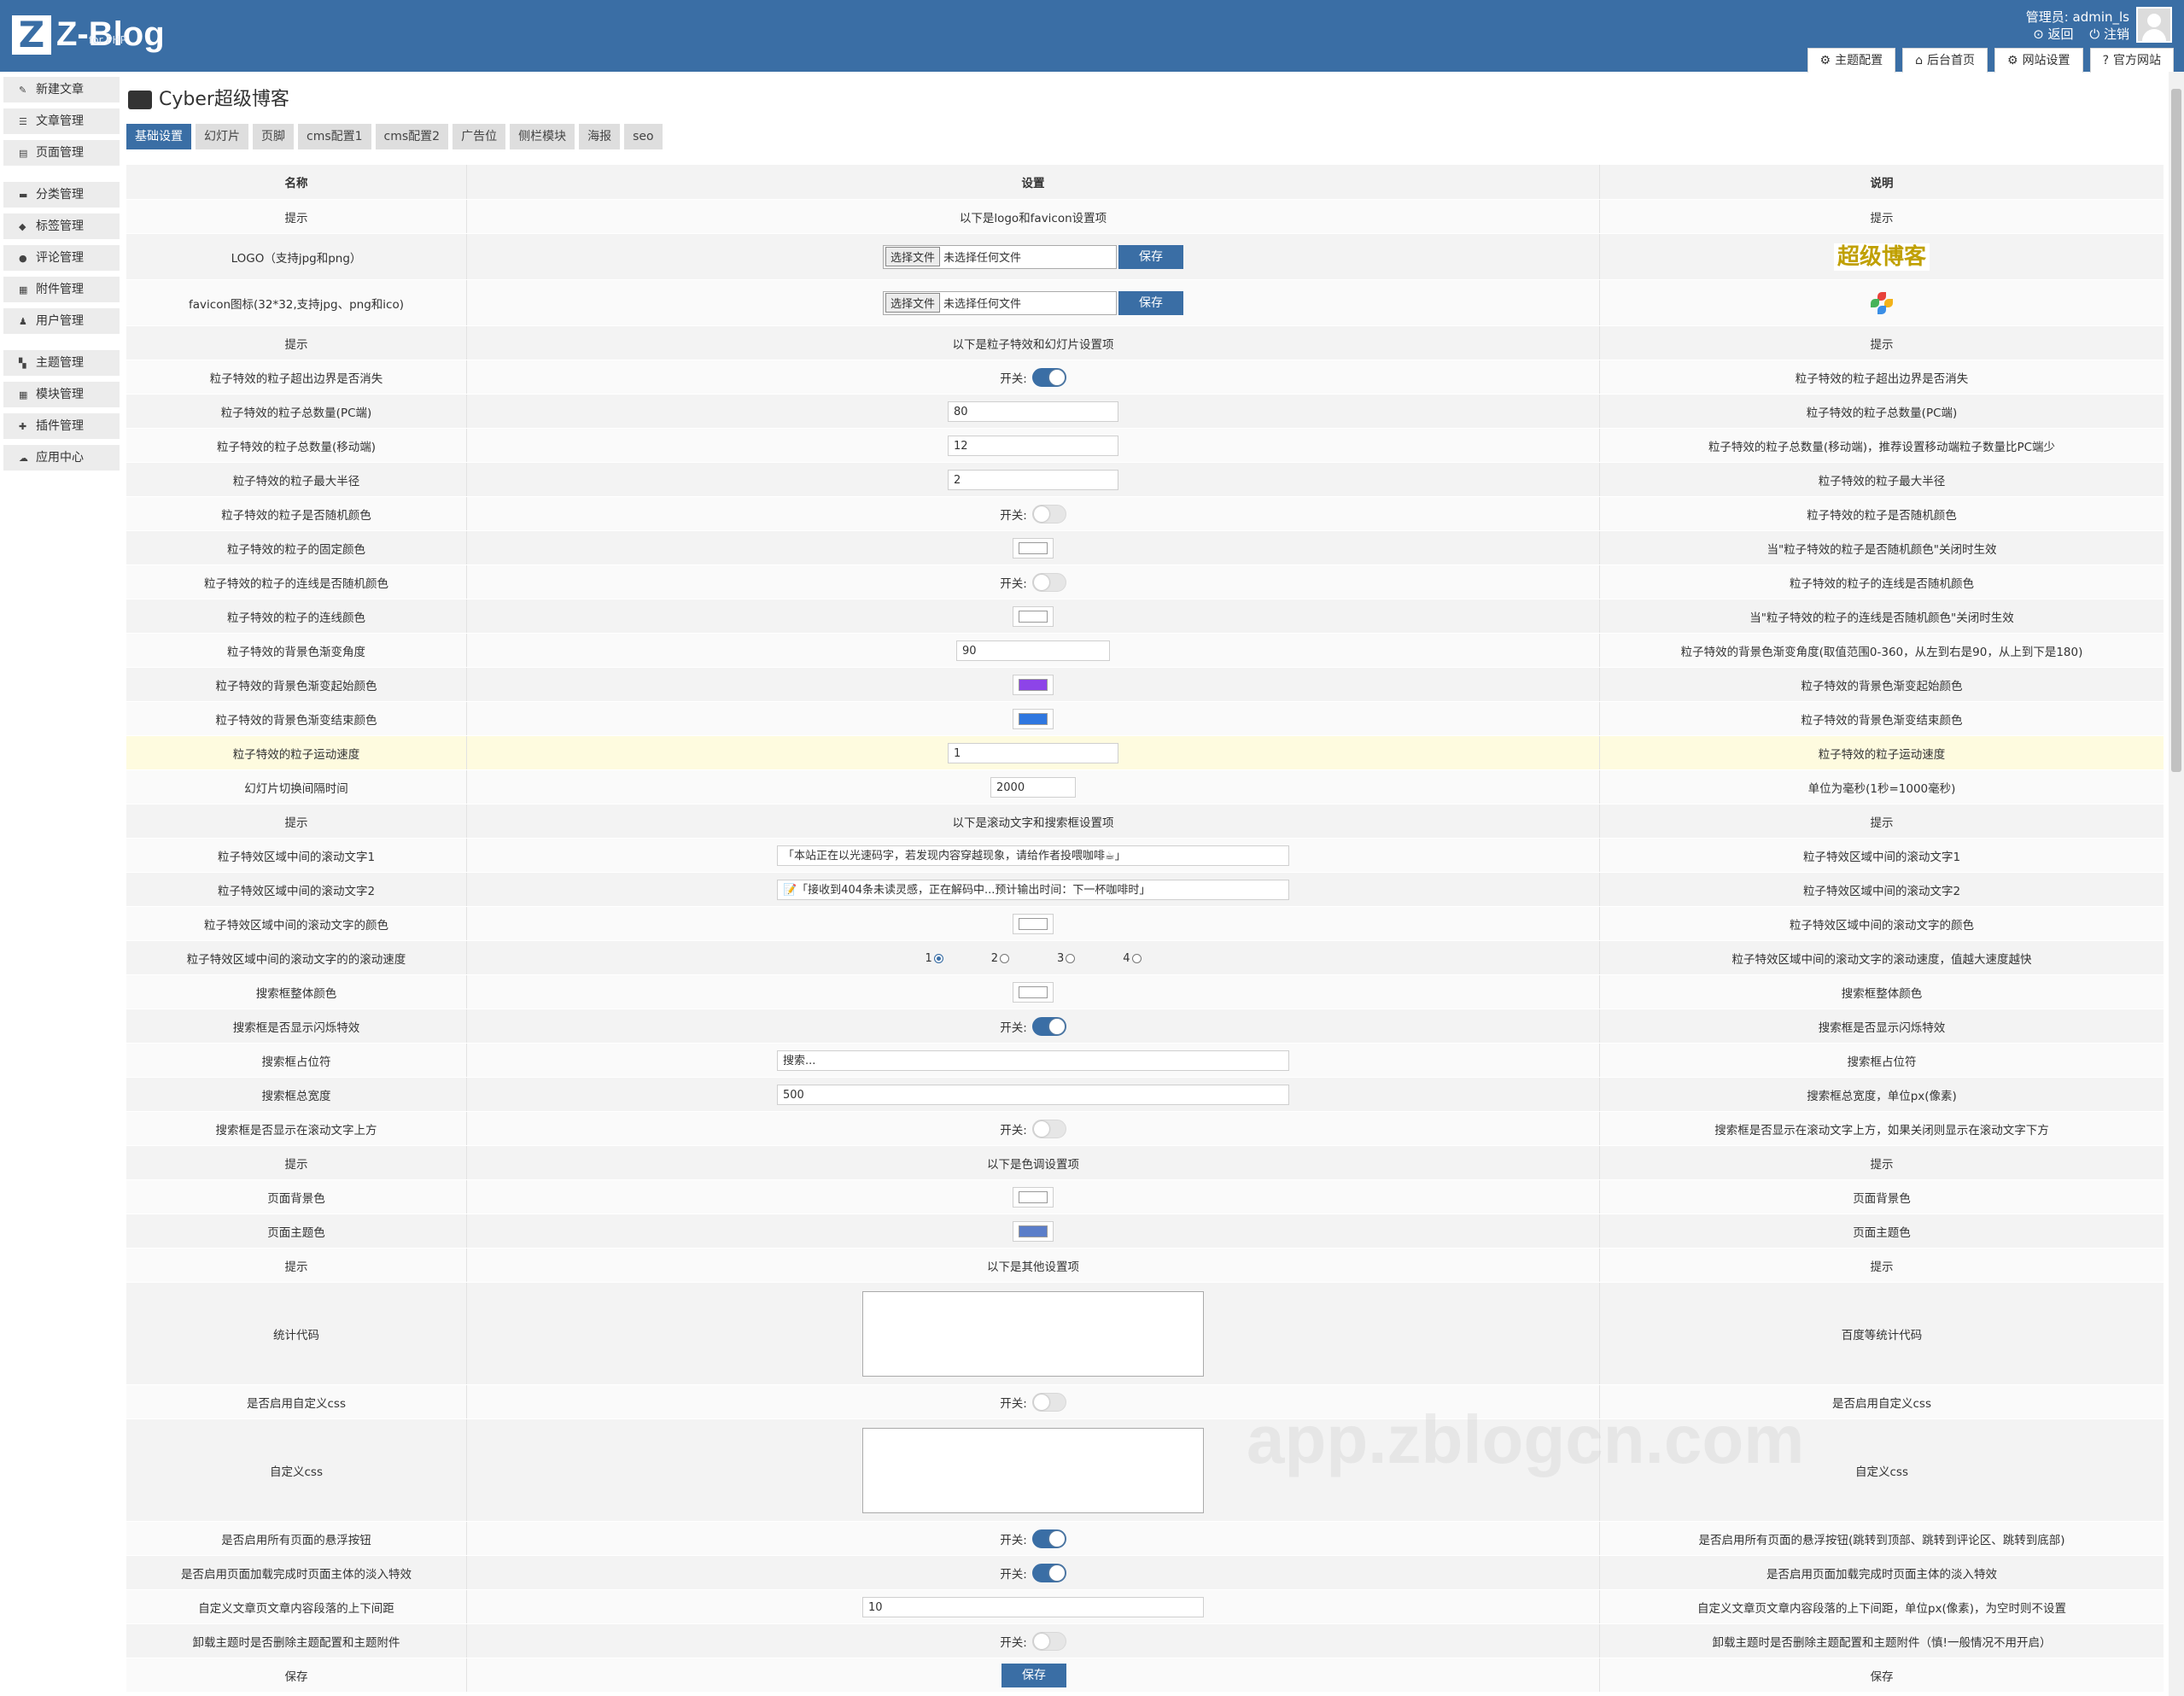  Describe the element at coordinates (1145, 1162) in the screenshot. I see `table-row: 提示 以下是色调设置项 提示` at that location.